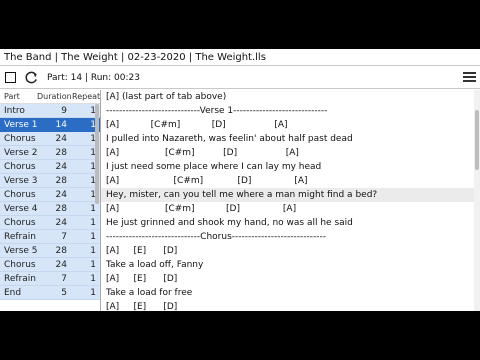 Image resolution: width=480 pixels, height=360 pixels. What do you see at coordinates (10, 77) in the screenshot?
I see `stop-button` at bounding box center [10, 77].